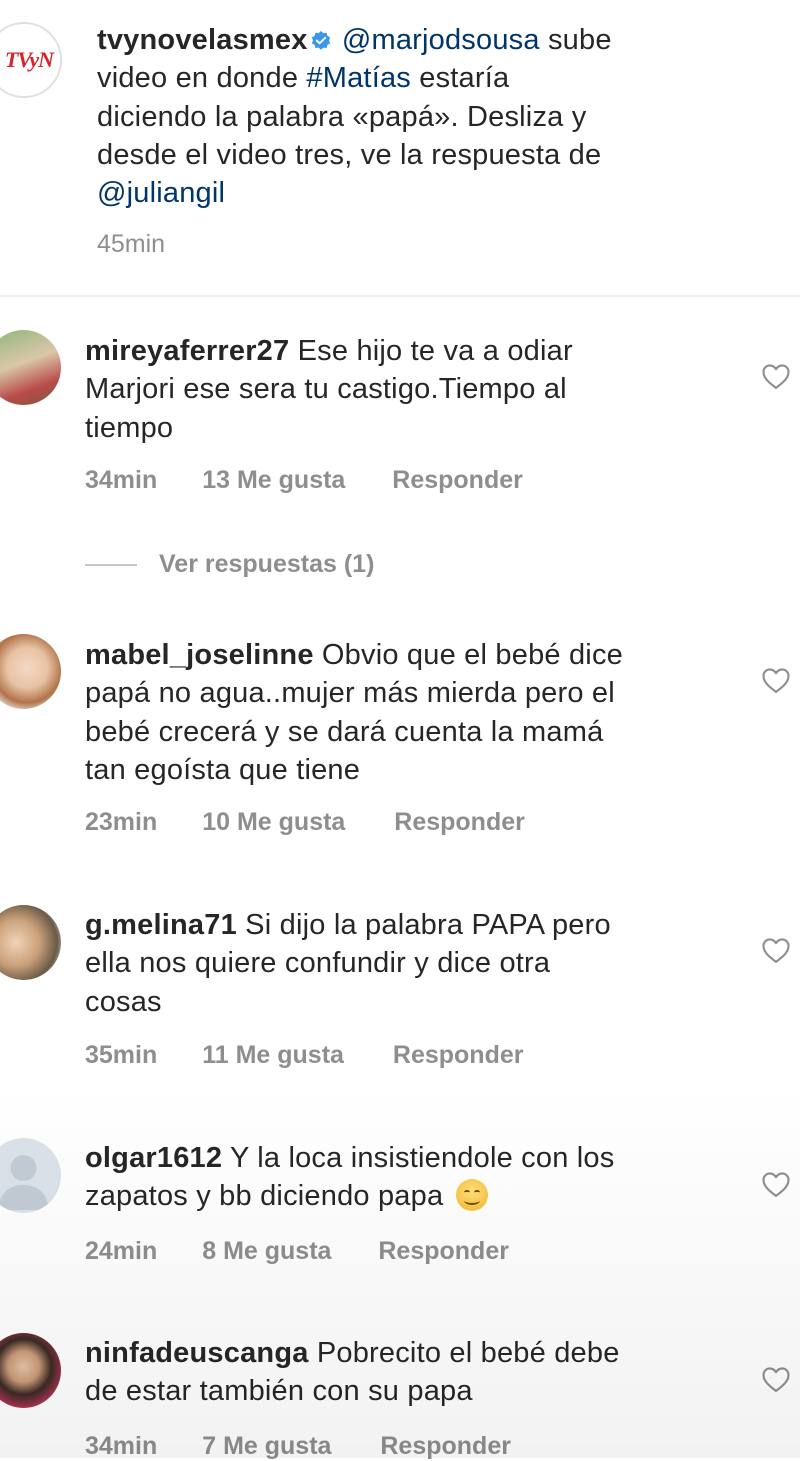 This screenshot has height=1461, width=800. I want to click on caption-timestamp: 45min, so click(131, 244).